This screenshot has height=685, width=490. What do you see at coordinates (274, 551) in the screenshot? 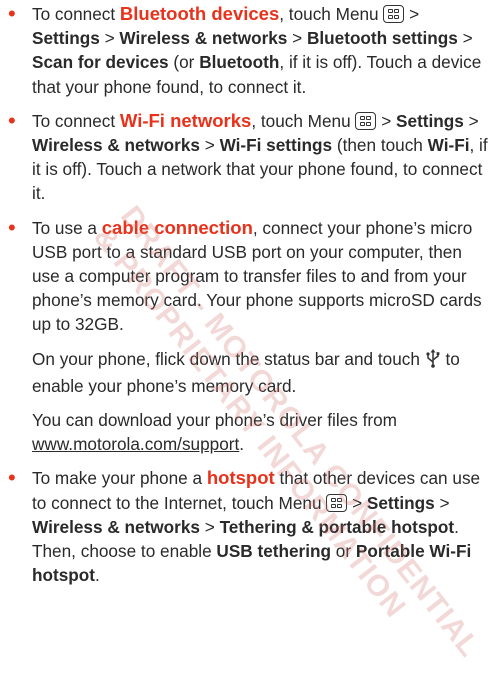
I see `usb-tethering-label: USB tethering` at bounding box center [274, 551].